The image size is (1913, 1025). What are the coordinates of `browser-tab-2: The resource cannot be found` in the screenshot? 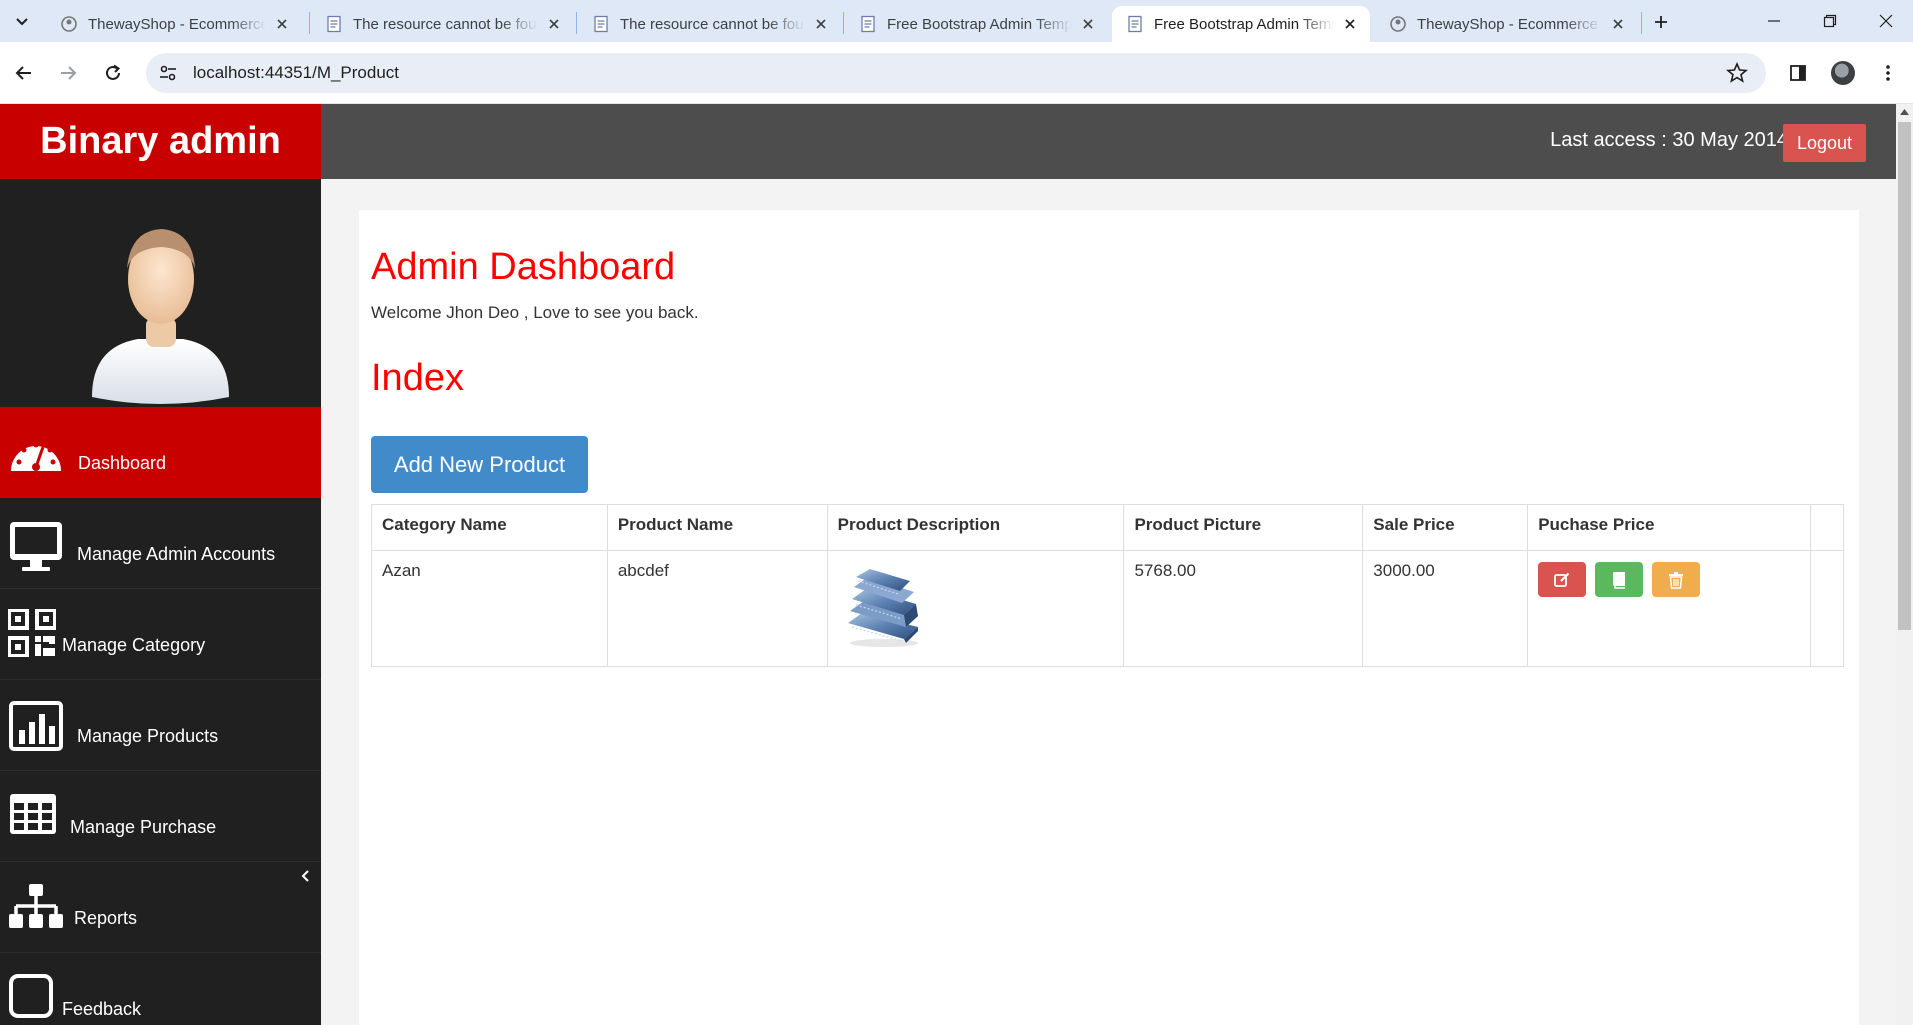 It's located at (442, 24).